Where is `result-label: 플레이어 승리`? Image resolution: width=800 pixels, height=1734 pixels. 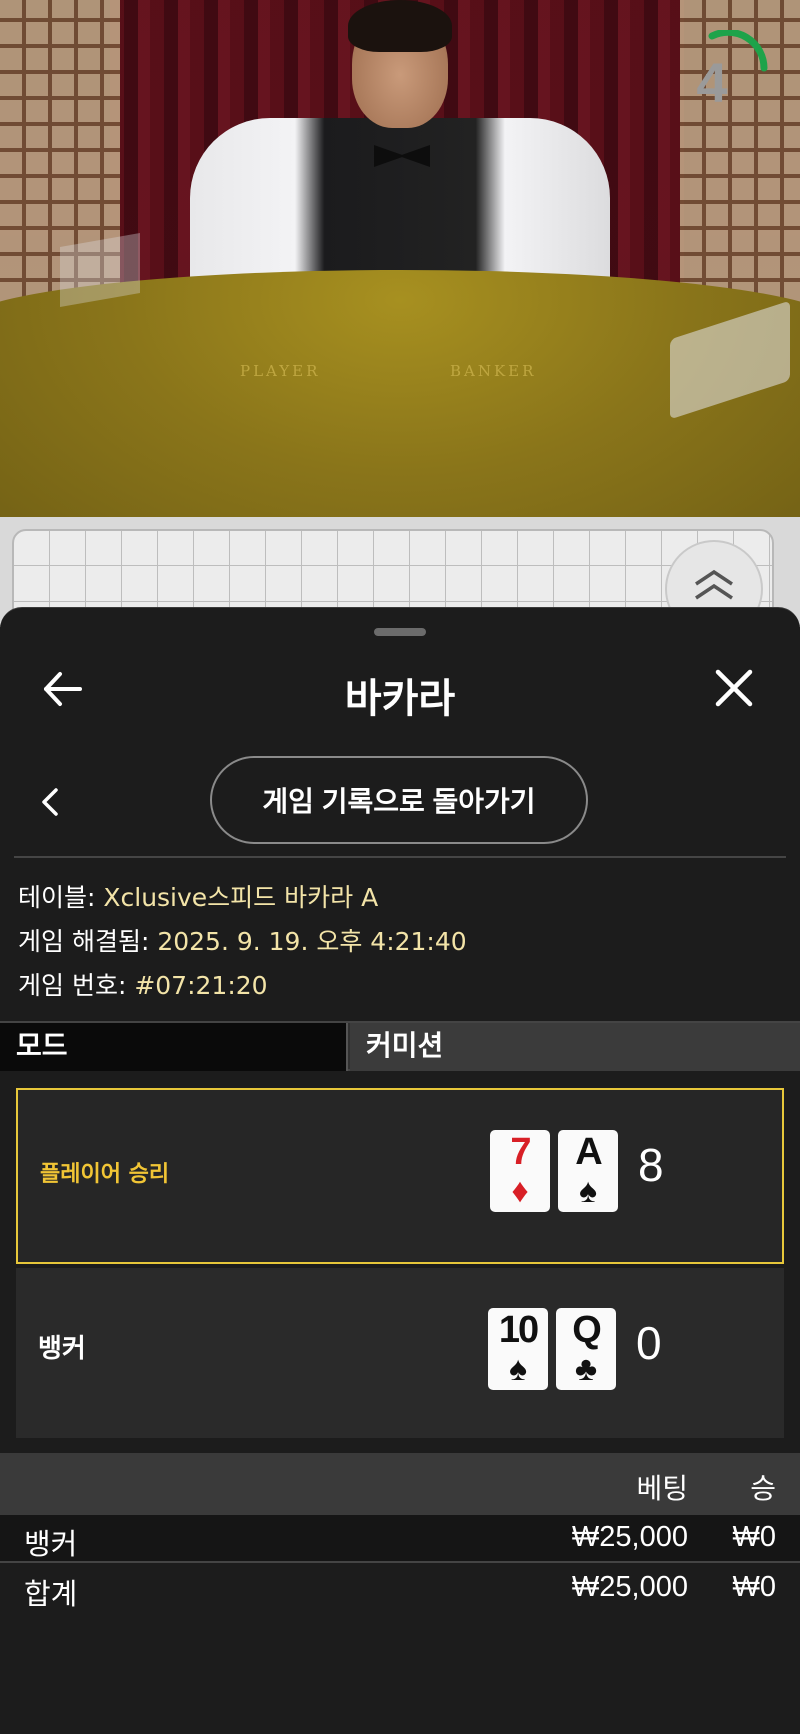
result-label: 플레이어 승리 is located at coordinates (105, 1174).